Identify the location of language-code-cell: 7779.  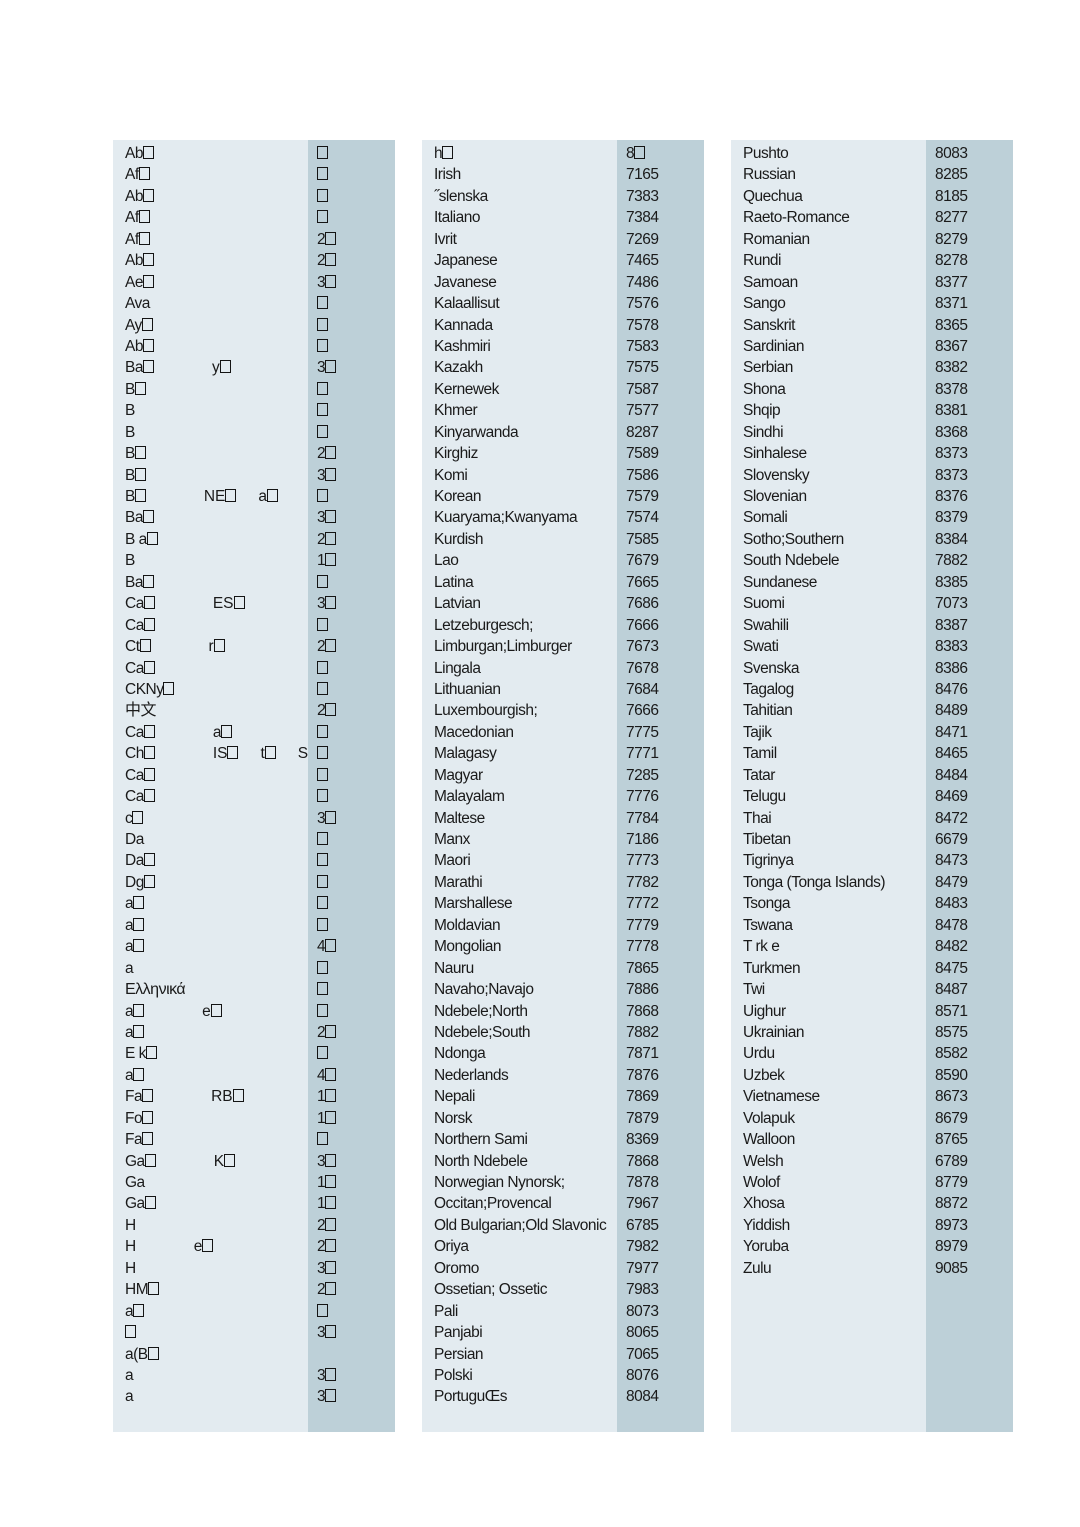
(660, 925).